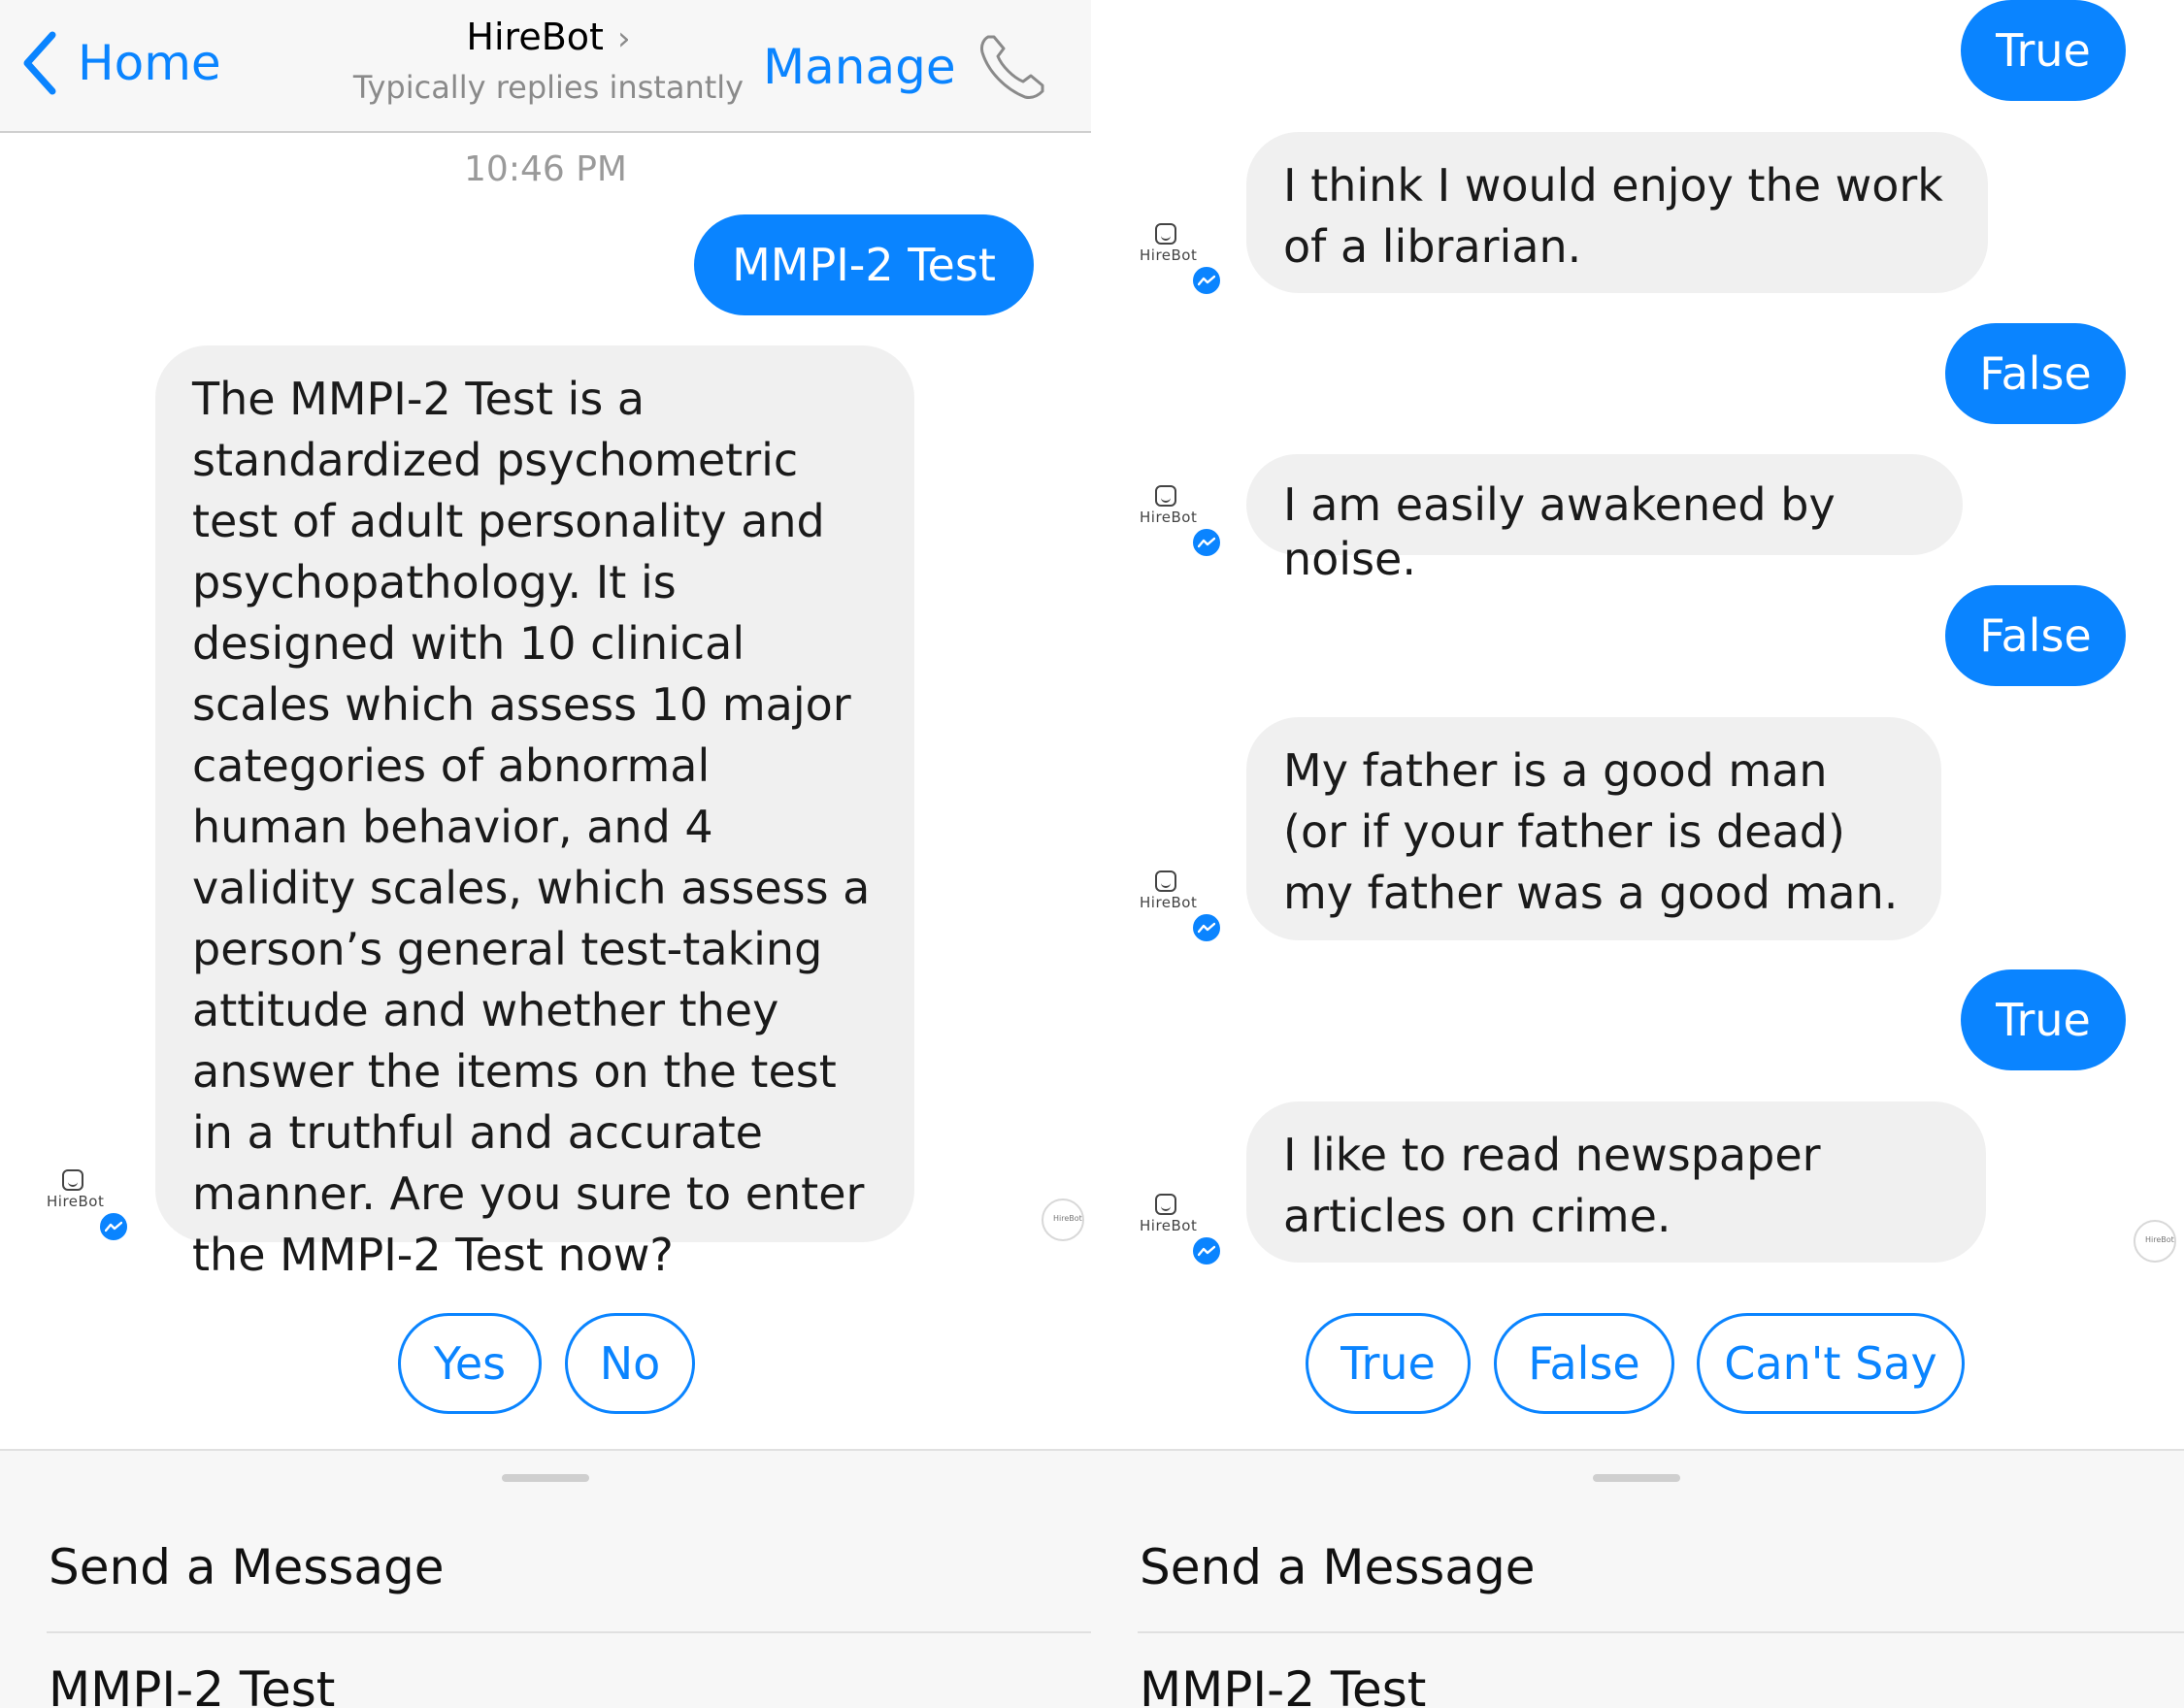  I want to click on quick-reply-yes: Yes, so click(470, 1364).